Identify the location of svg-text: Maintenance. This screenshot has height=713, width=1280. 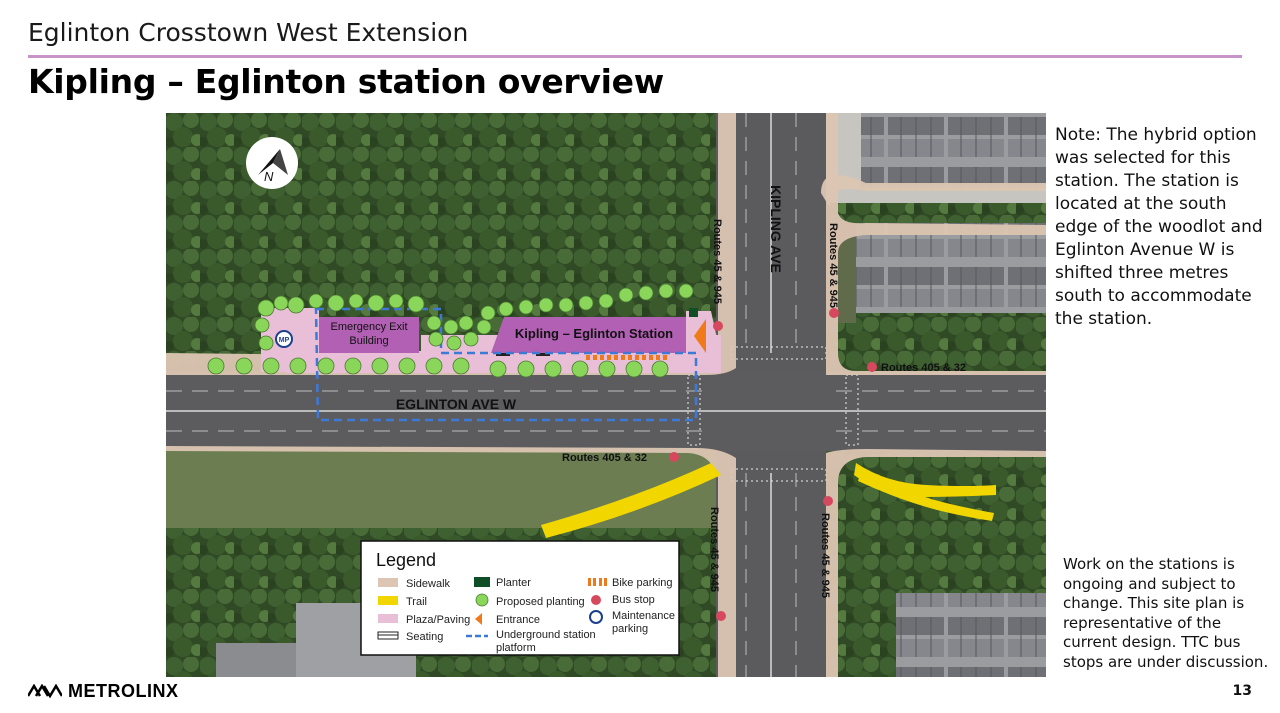
(643, 616).